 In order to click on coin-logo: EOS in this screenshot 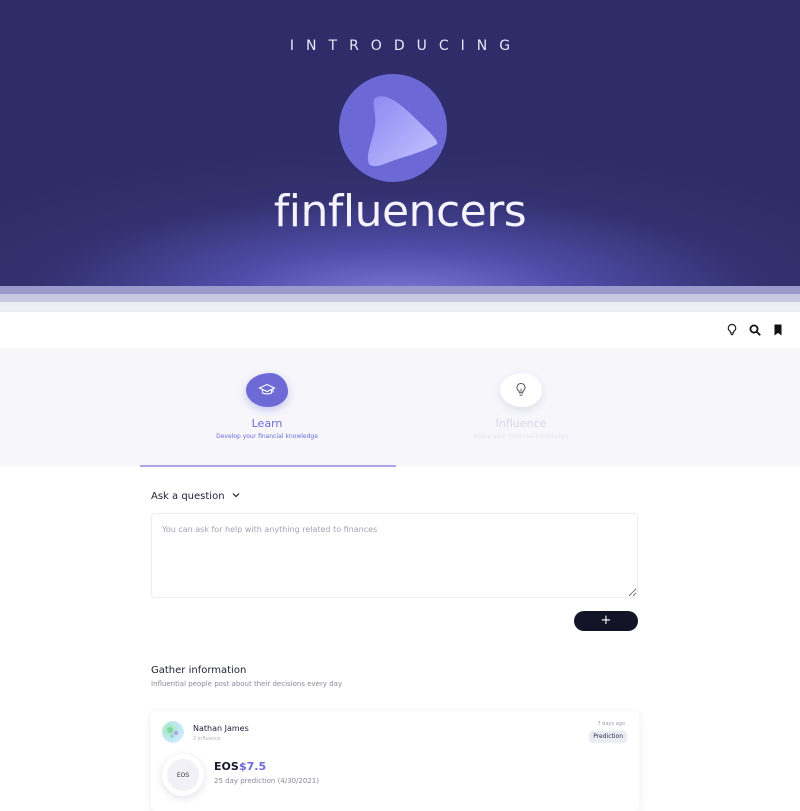, I will do `click(183, 775)`.